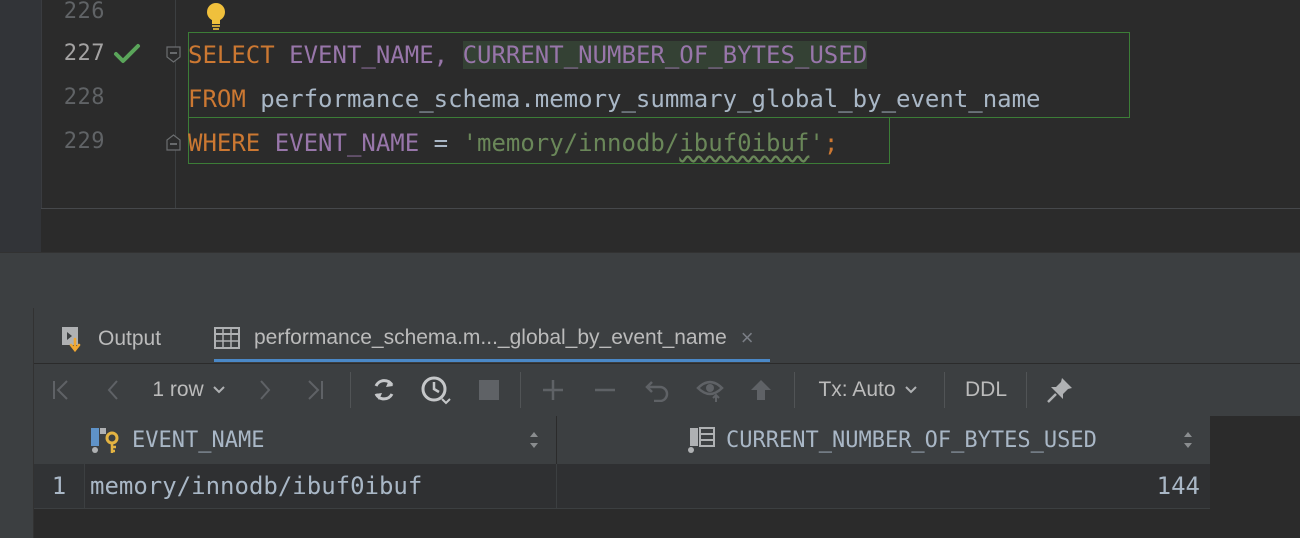 This screenshot has height=538, width=1300. Describe the element at coordinates (761, 390) in the screenshot. I see `submit-icon` at that location.